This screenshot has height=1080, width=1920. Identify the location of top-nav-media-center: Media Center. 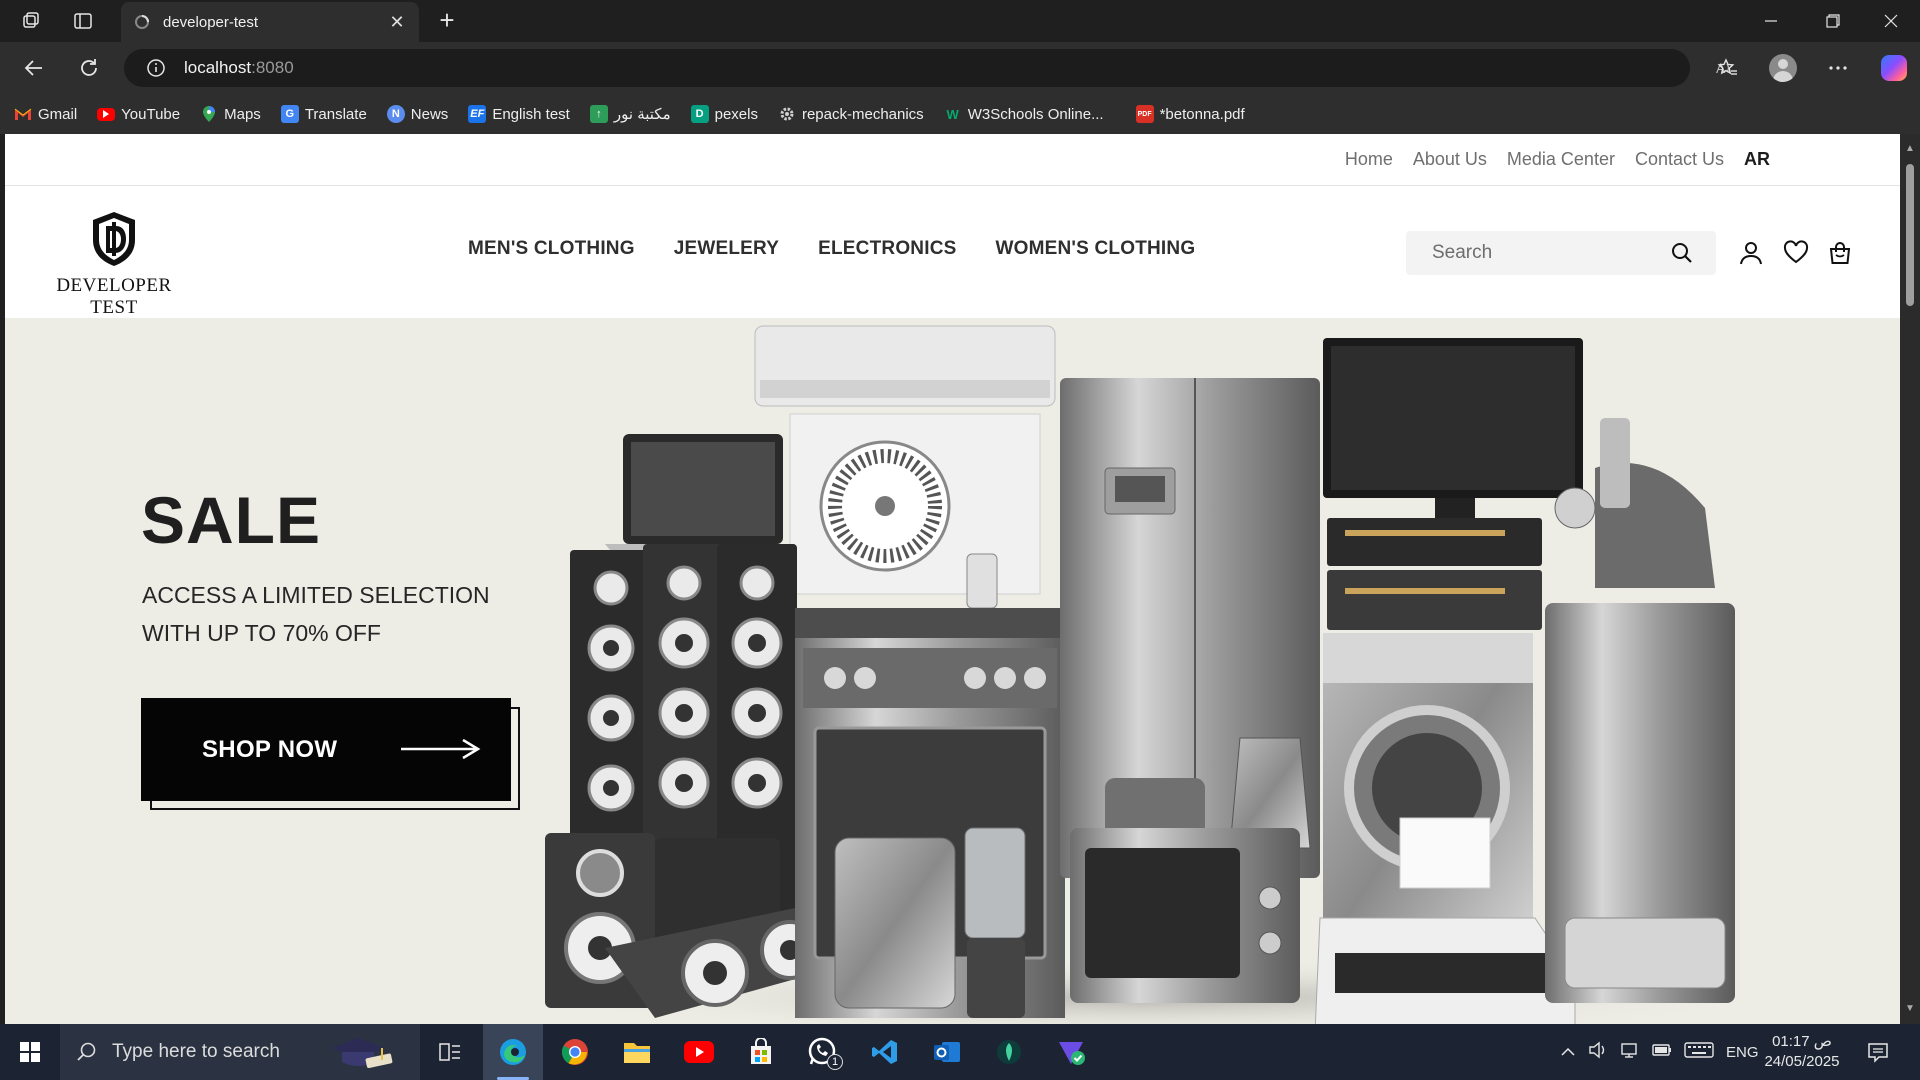
(1561, 159).